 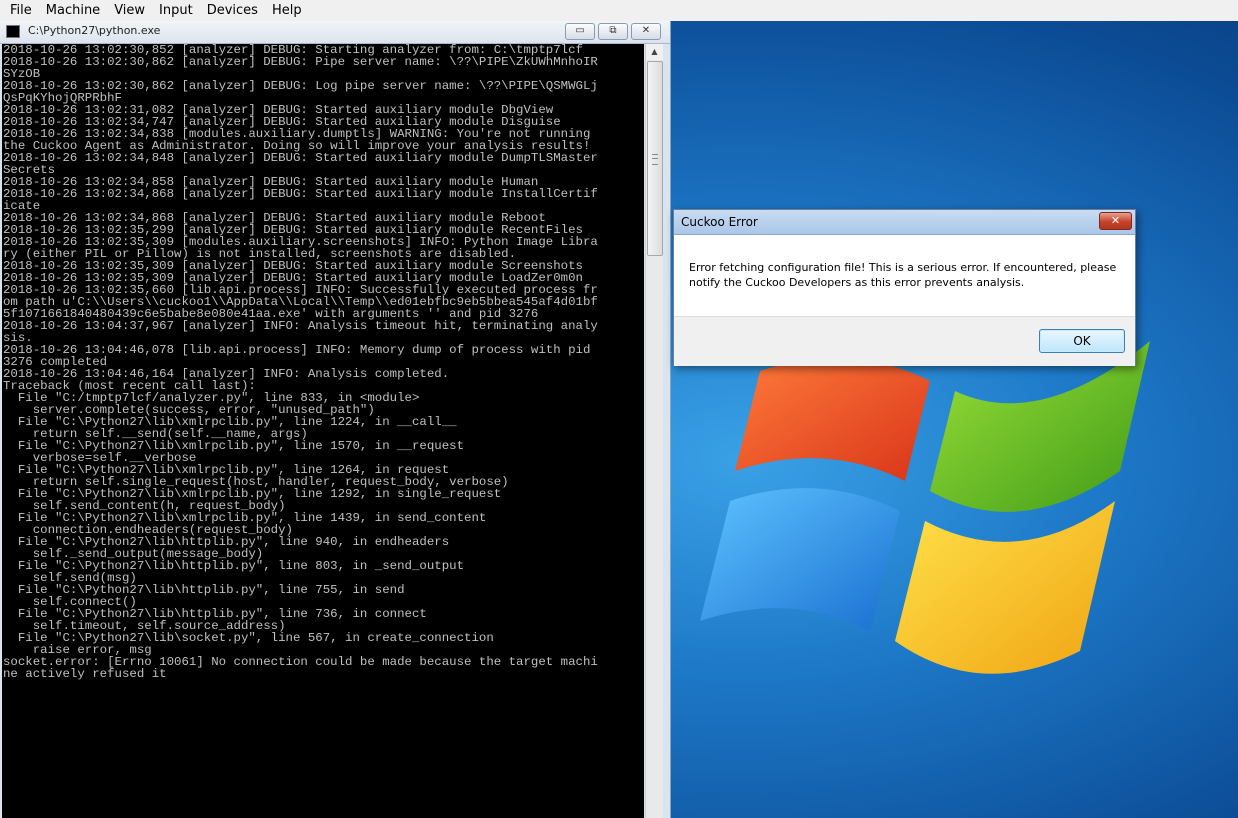 I want to click on menu-input: Input, so click(x=176, y=10).